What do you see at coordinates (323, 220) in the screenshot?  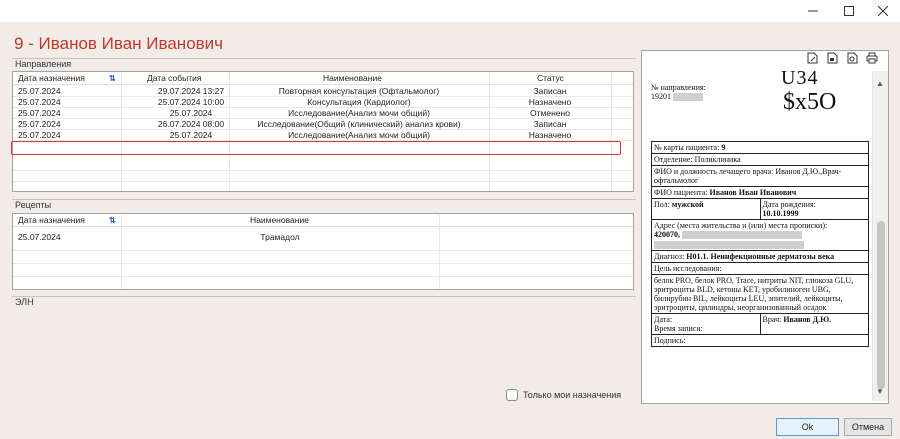 I see `prescriptions-table-header: Дата назначения ⇅ Наименование` at bounding box center [323, 220].